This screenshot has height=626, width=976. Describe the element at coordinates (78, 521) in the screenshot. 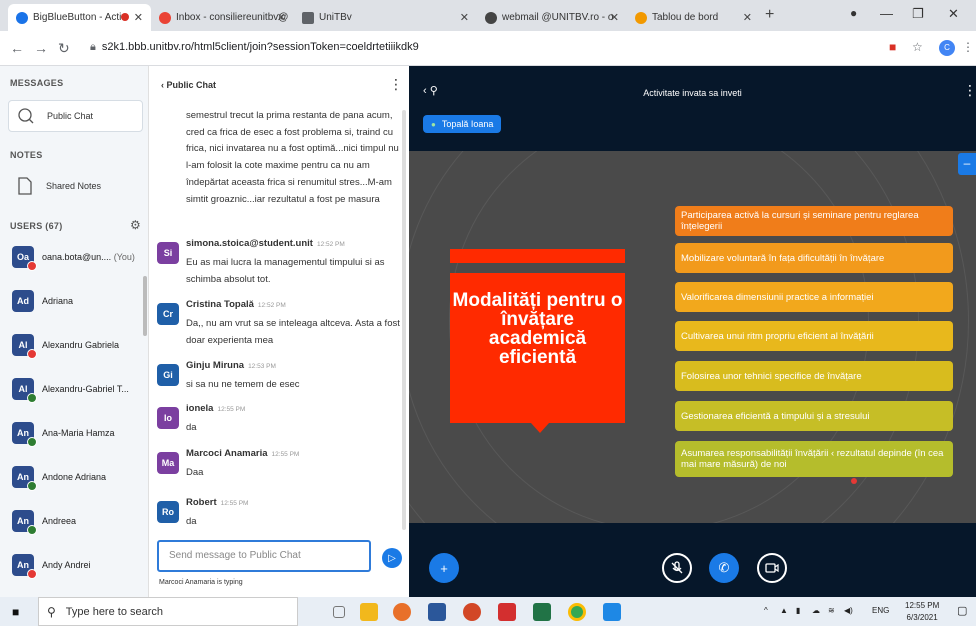

I see `user-item: An Andreea` at that location.